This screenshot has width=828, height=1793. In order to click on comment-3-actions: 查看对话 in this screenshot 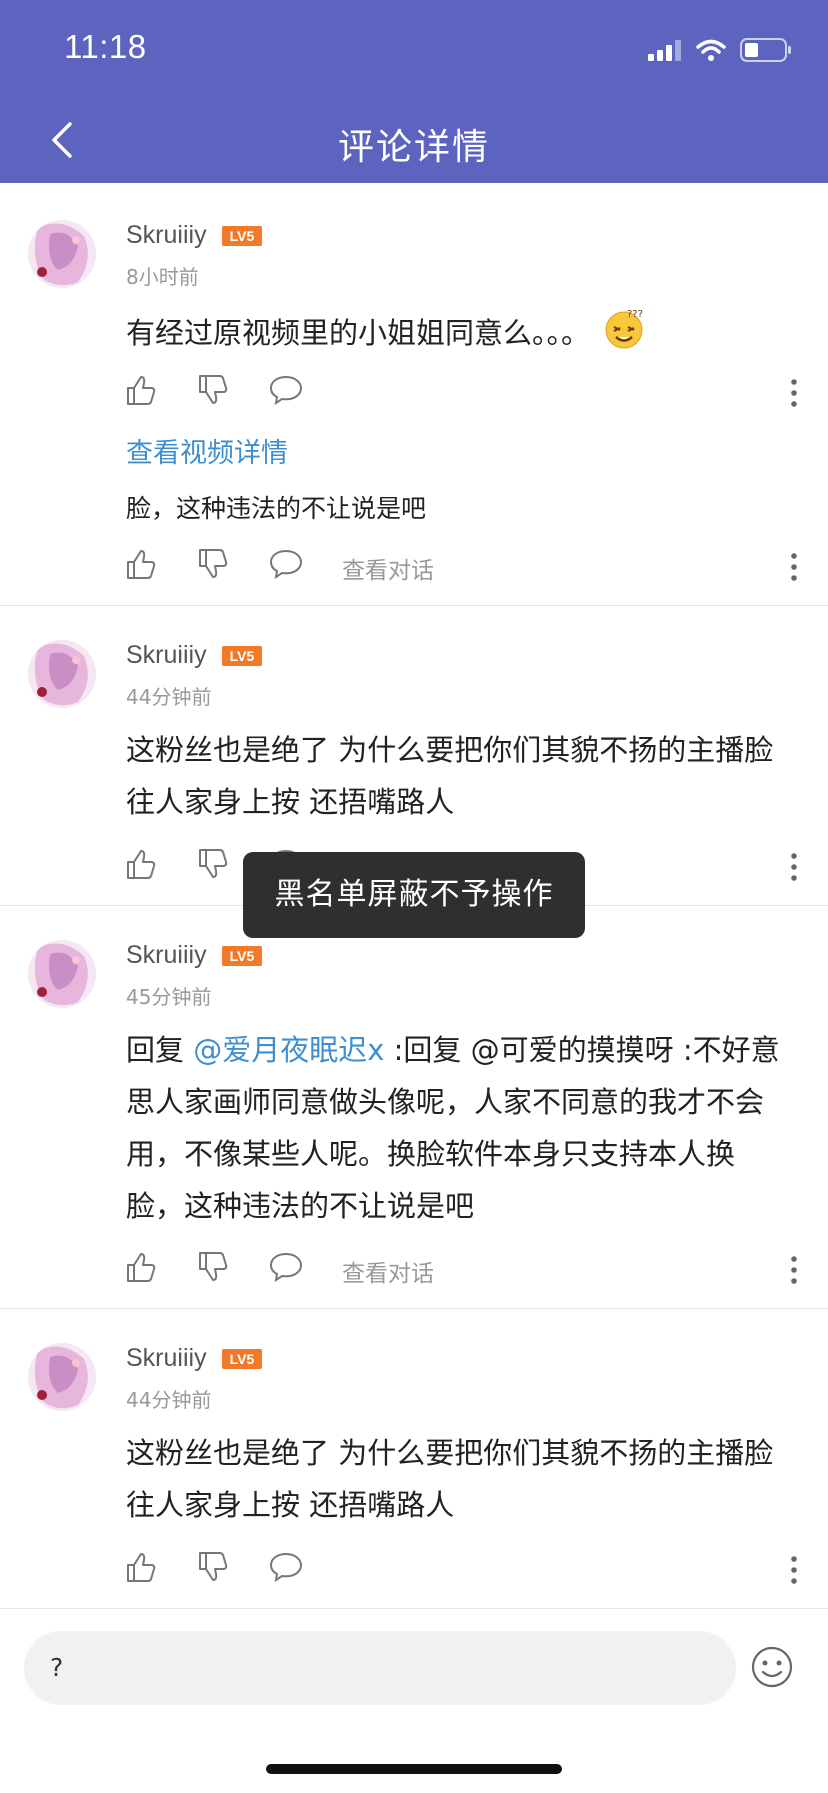, I will do `click(414, 1270)`.